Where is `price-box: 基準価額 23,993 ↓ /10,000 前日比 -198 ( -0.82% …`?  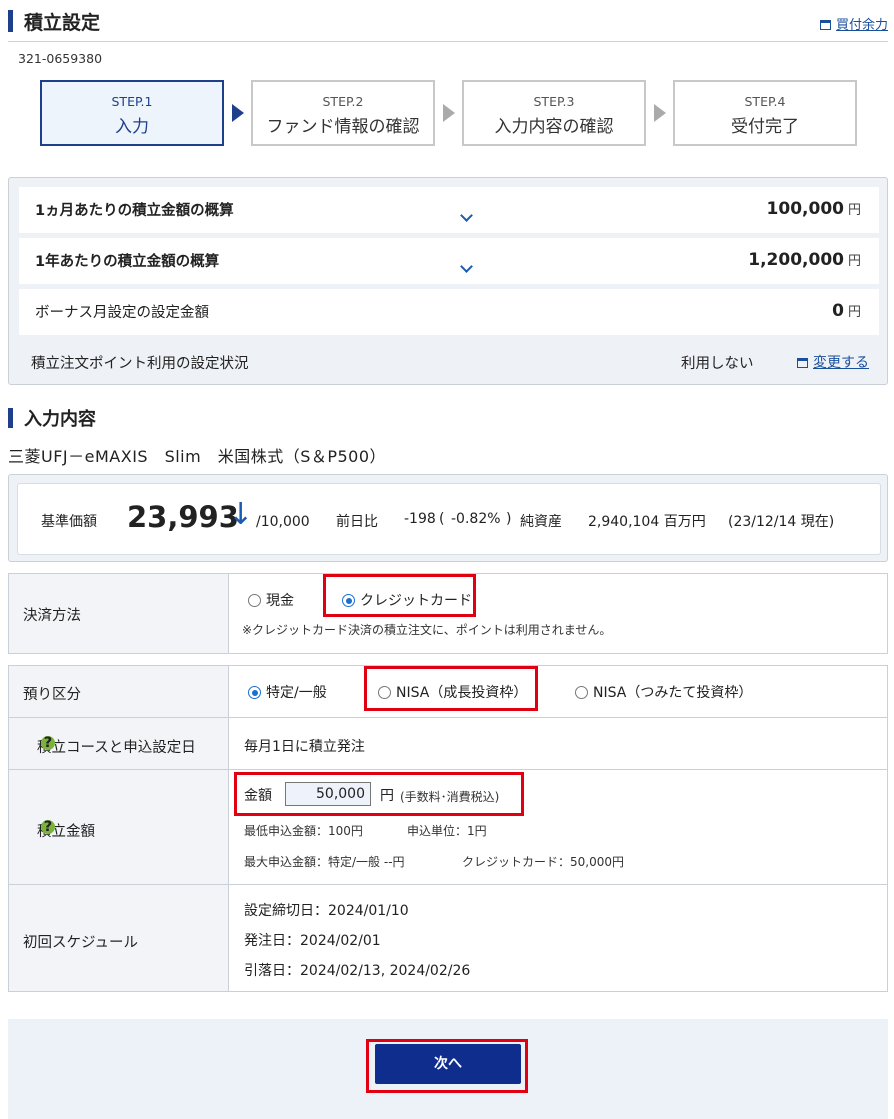
price-box: 基準価額 23,993 ↓ /10,000 前日比 -198 ( -0.82% … is located at coordinates (449, 519).